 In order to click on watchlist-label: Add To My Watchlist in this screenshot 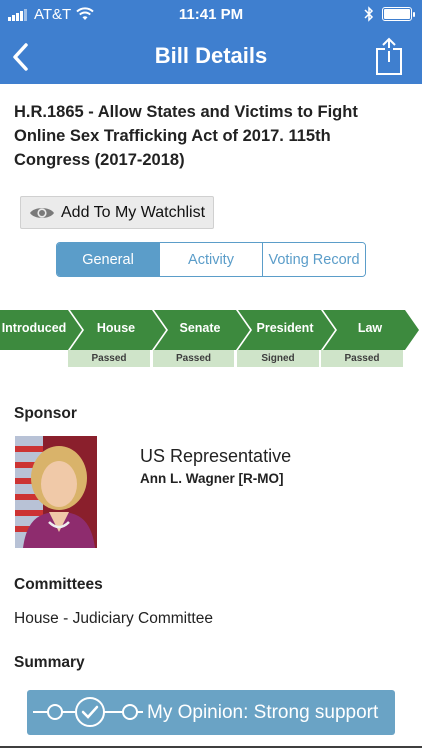, I will do `click(133, 212)`.